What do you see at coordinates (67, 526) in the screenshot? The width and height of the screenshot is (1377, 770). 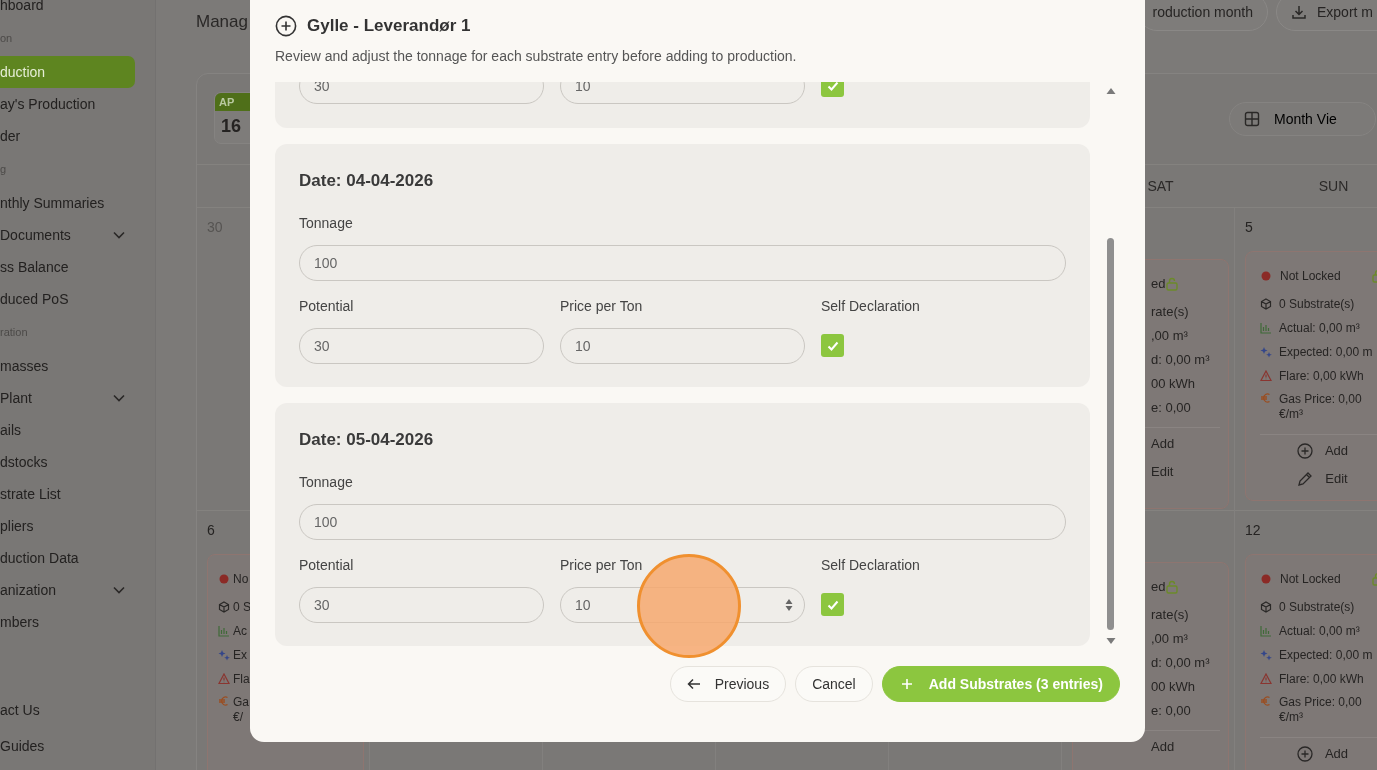 I see `sidebar-item: pliers` at bounding box center [67, 526].